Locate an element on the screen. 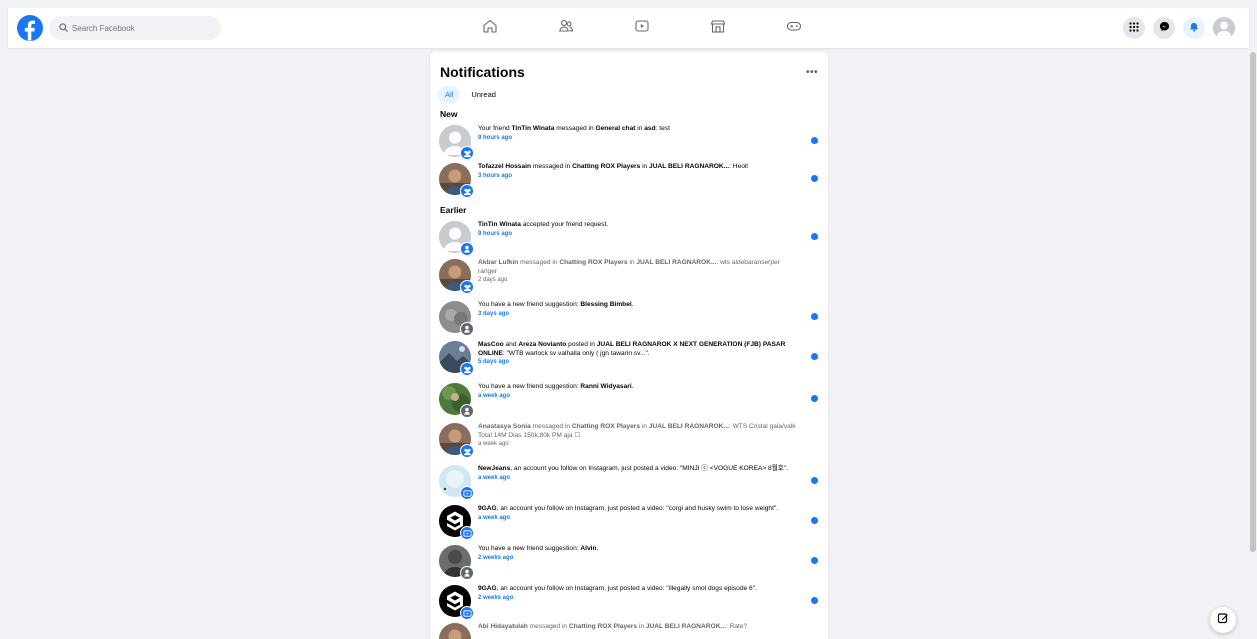 This screenshot has height=639, width=1257. profile-avatar is located at coordinates (1224, 28).